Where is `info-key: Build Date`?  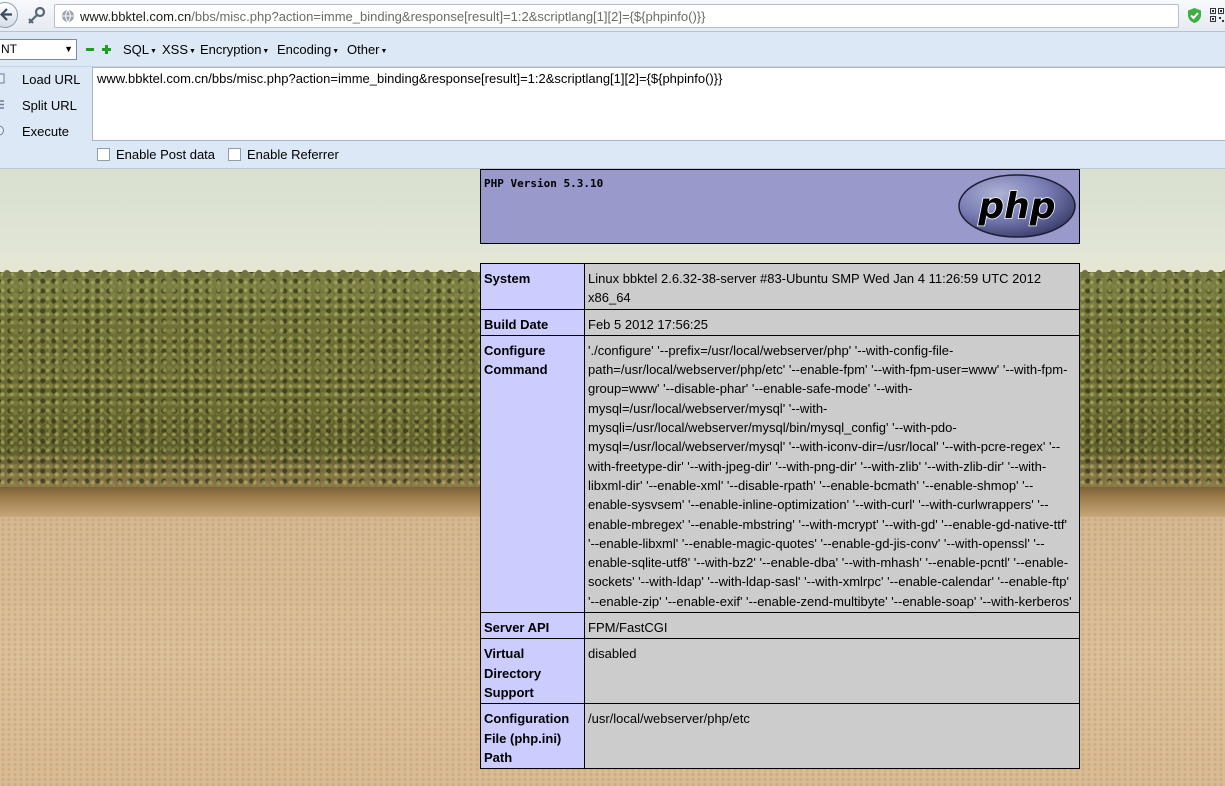 info-key: Build Date is located at coordinates (532, 322).